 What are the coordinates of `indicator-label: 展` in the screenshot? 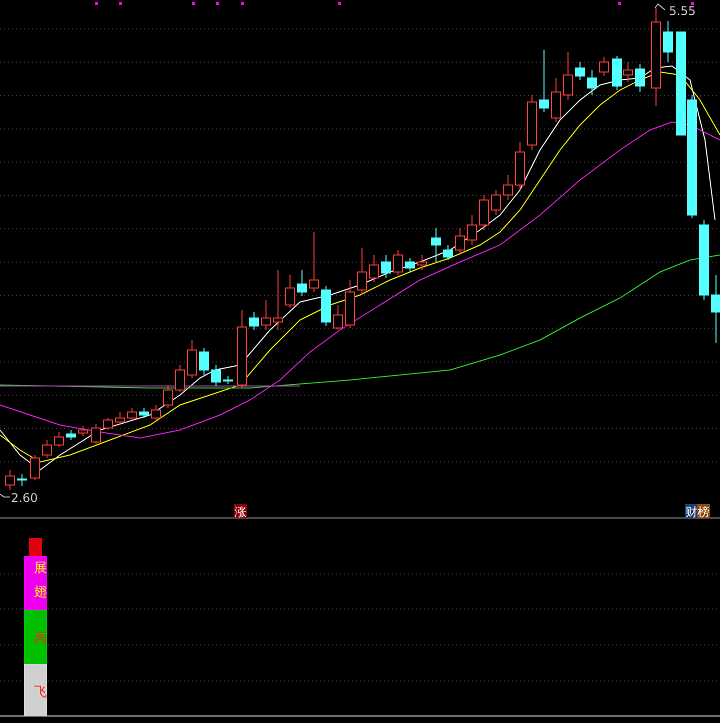 It's located at (40, 568).